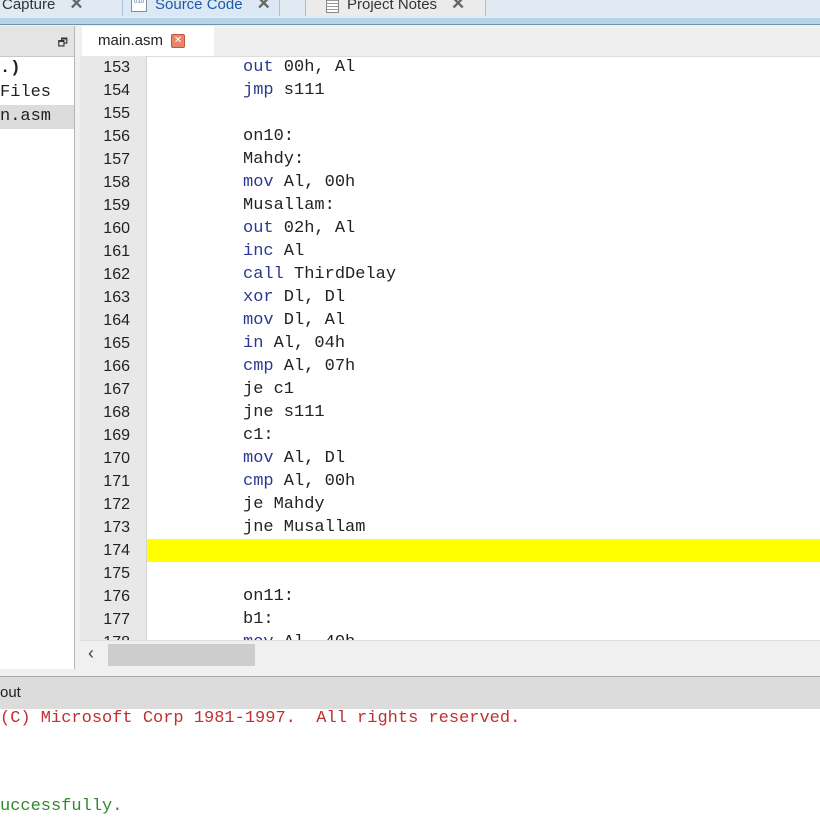 Image resolution: width=820 pixels, height=820 pixels. Describe the element at coordinates (181, 655) in the screenshot. I see `scrollbar-thumb` at that location.